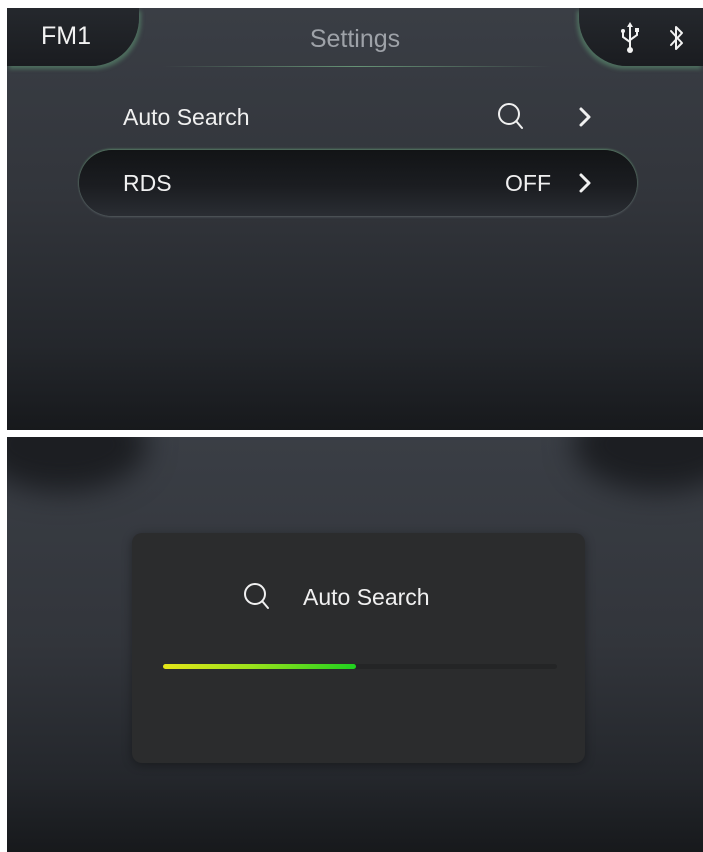 This screenshot has height=852, width=703. Describe the element at coordinates (676, 38) in the screenshot. I see `bluetooth-icon` at that location.